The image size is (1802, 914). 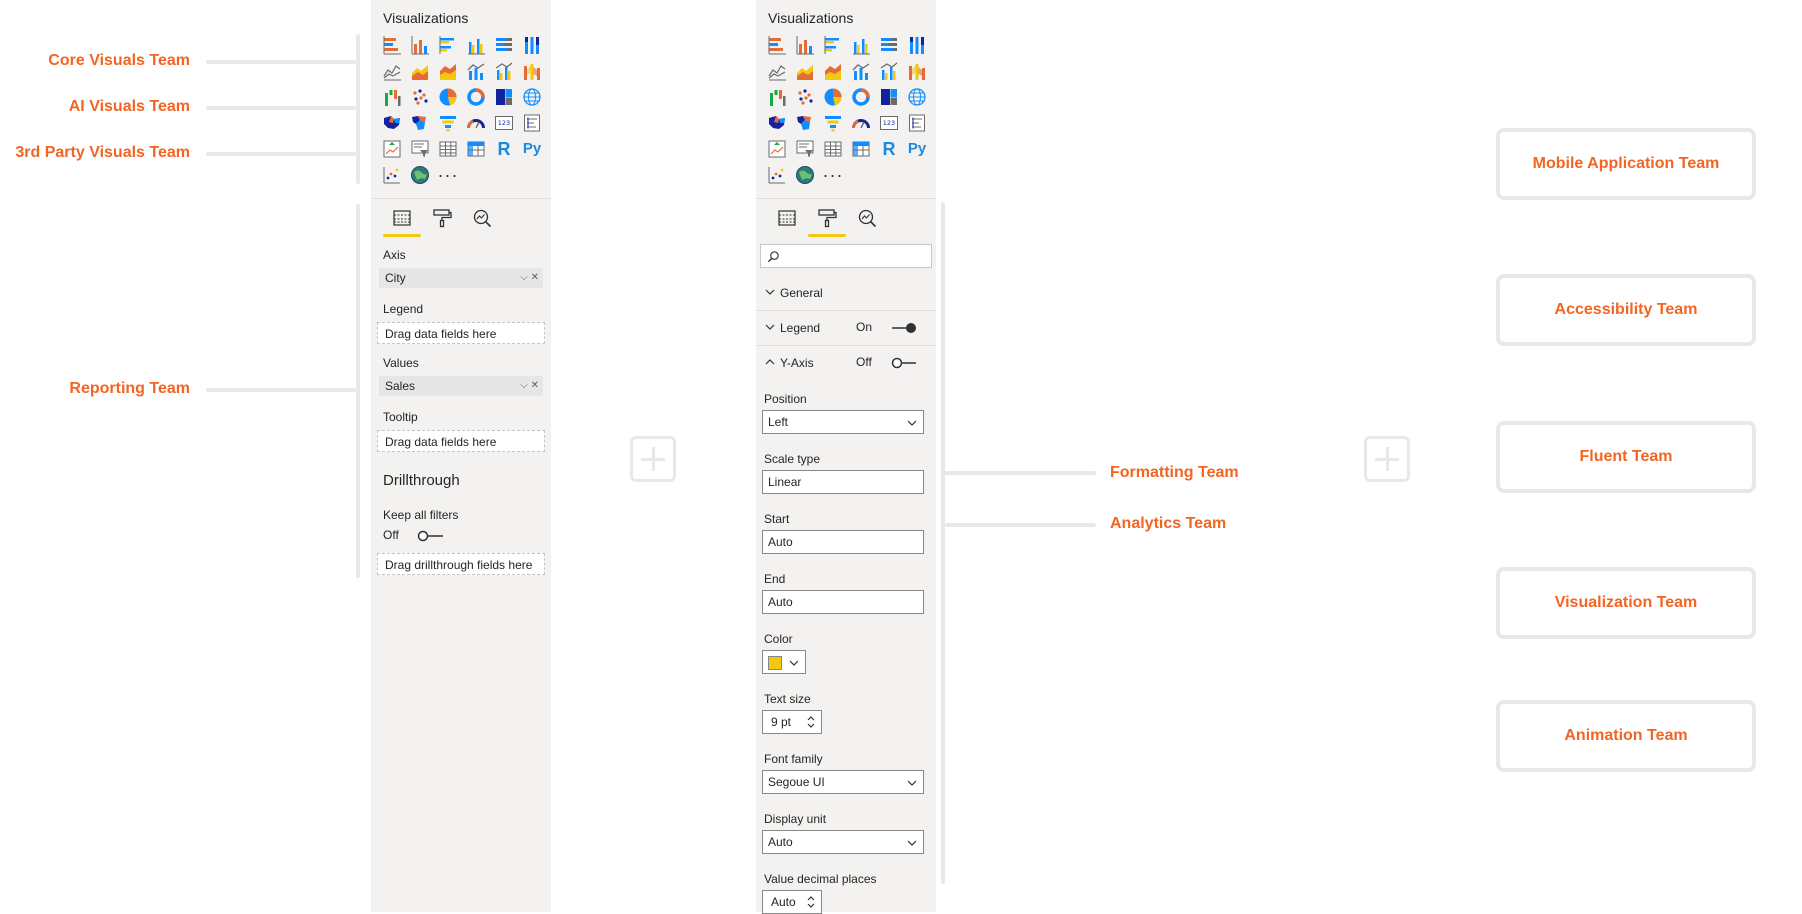 I want to click on axis-field-controls: ⌵ ✕, so click(x=529, y=278).